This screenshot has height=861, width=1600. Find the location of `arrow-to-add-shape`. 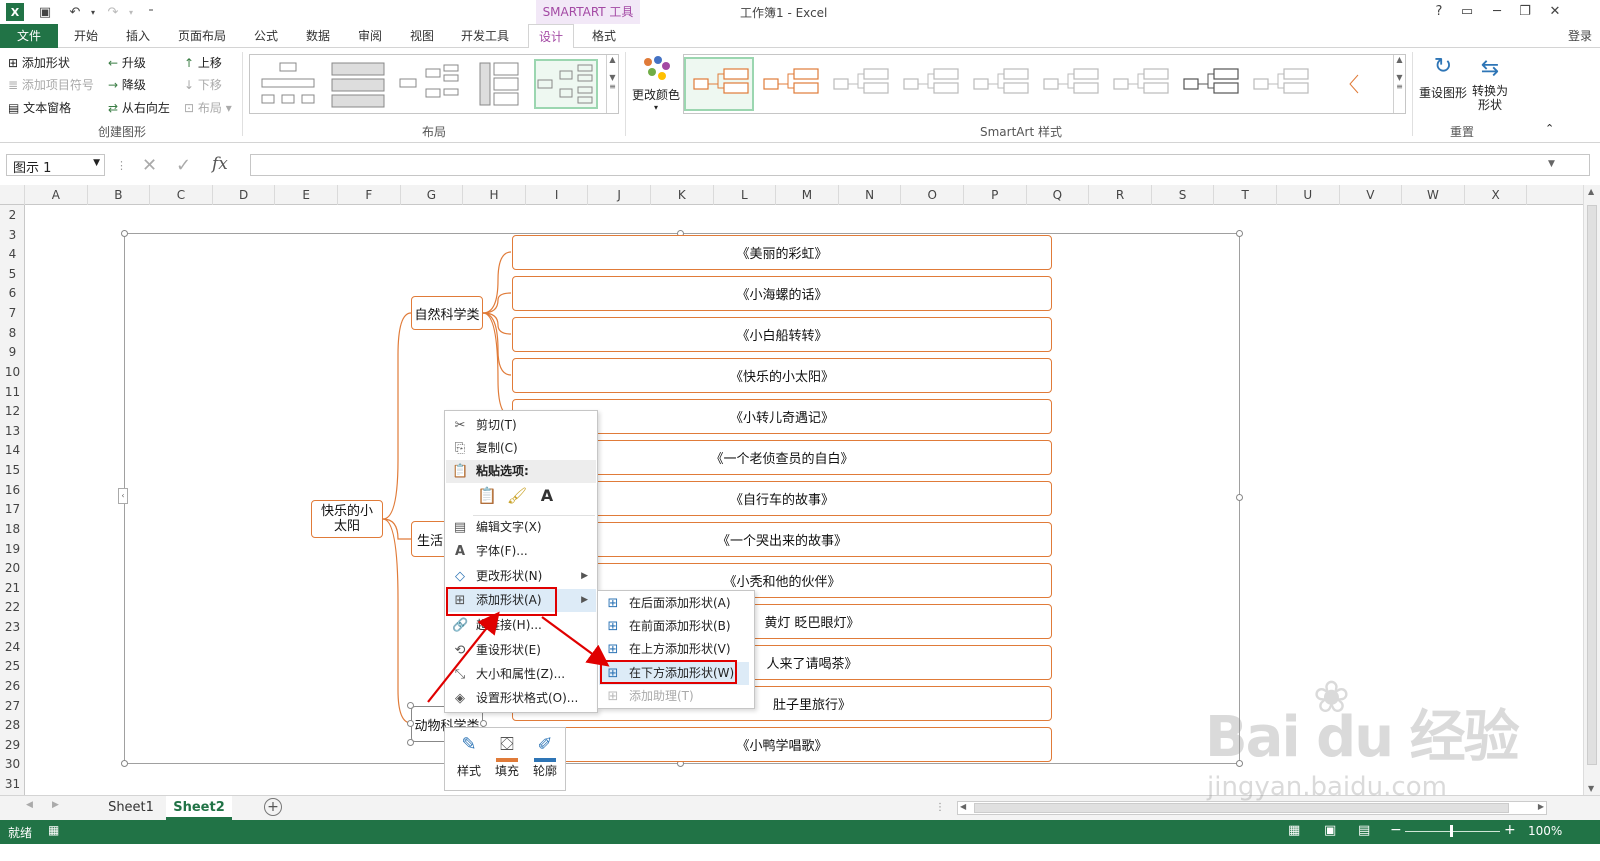

arrow-to-add-shape is located at coordinates (463, 657).